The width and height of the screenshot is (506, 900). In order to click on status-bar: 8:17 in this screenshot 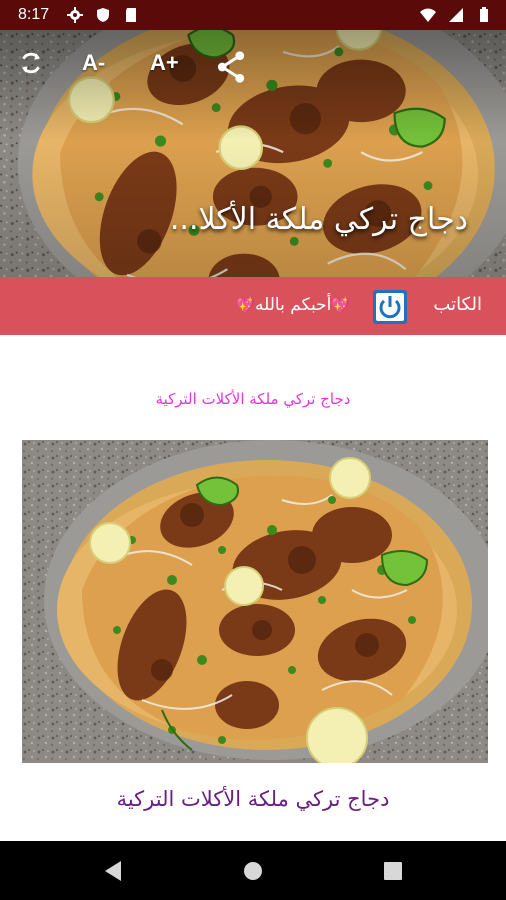, I will do `click(253, 15)`.